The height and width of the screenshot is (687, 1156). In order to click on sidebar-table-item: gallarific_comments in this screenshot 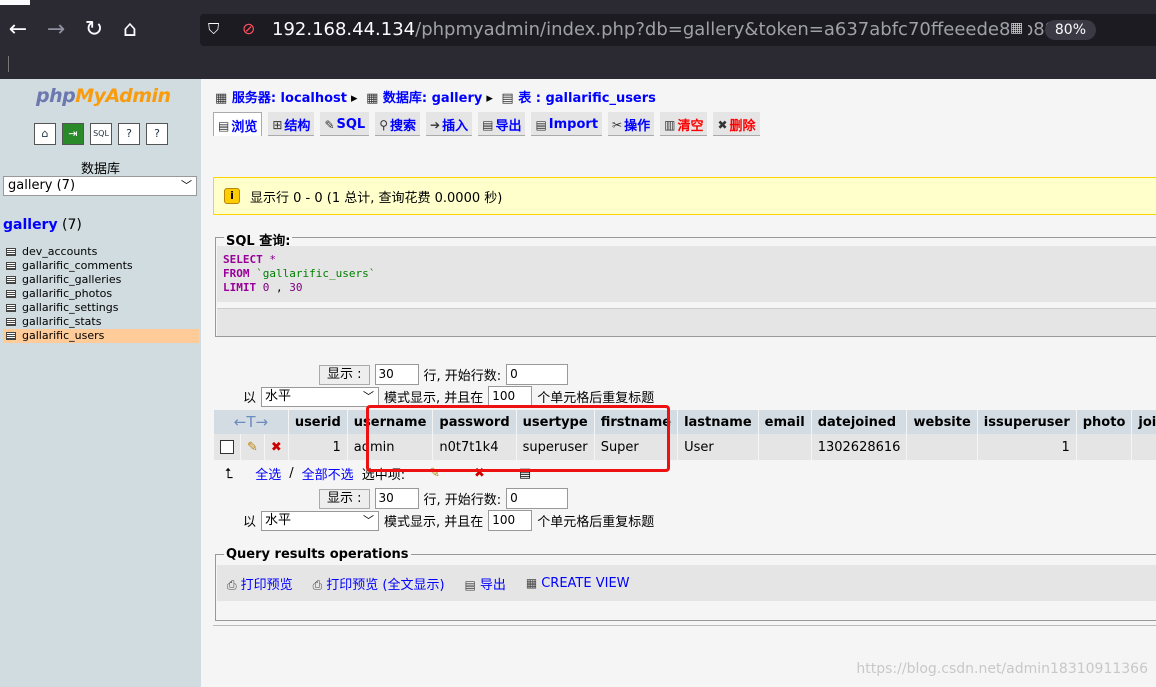, I will do `click(101, 266)`.